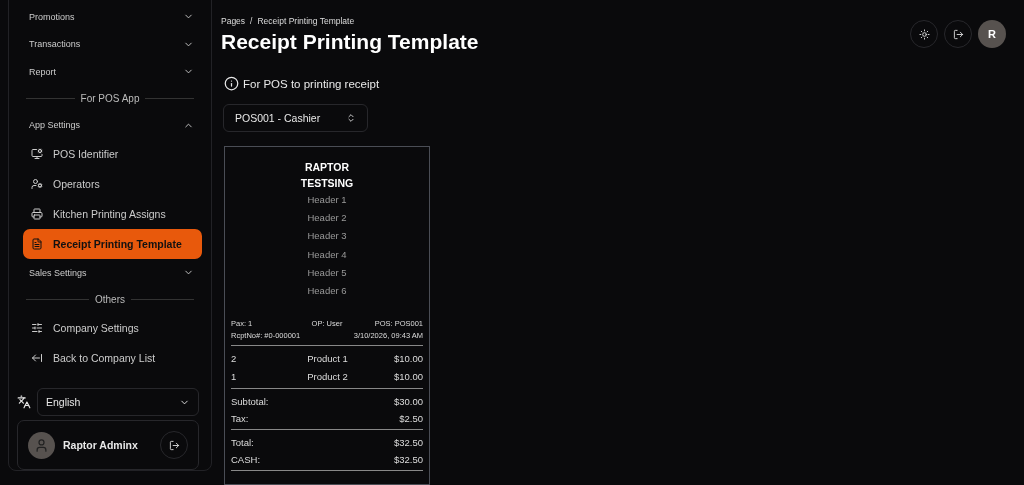 This screenshot has width=1024, height=485. What do you see at coordinates (327, 291) in the screenshot?
I see `header-line: Header 6` at bounding box center [327, 291].